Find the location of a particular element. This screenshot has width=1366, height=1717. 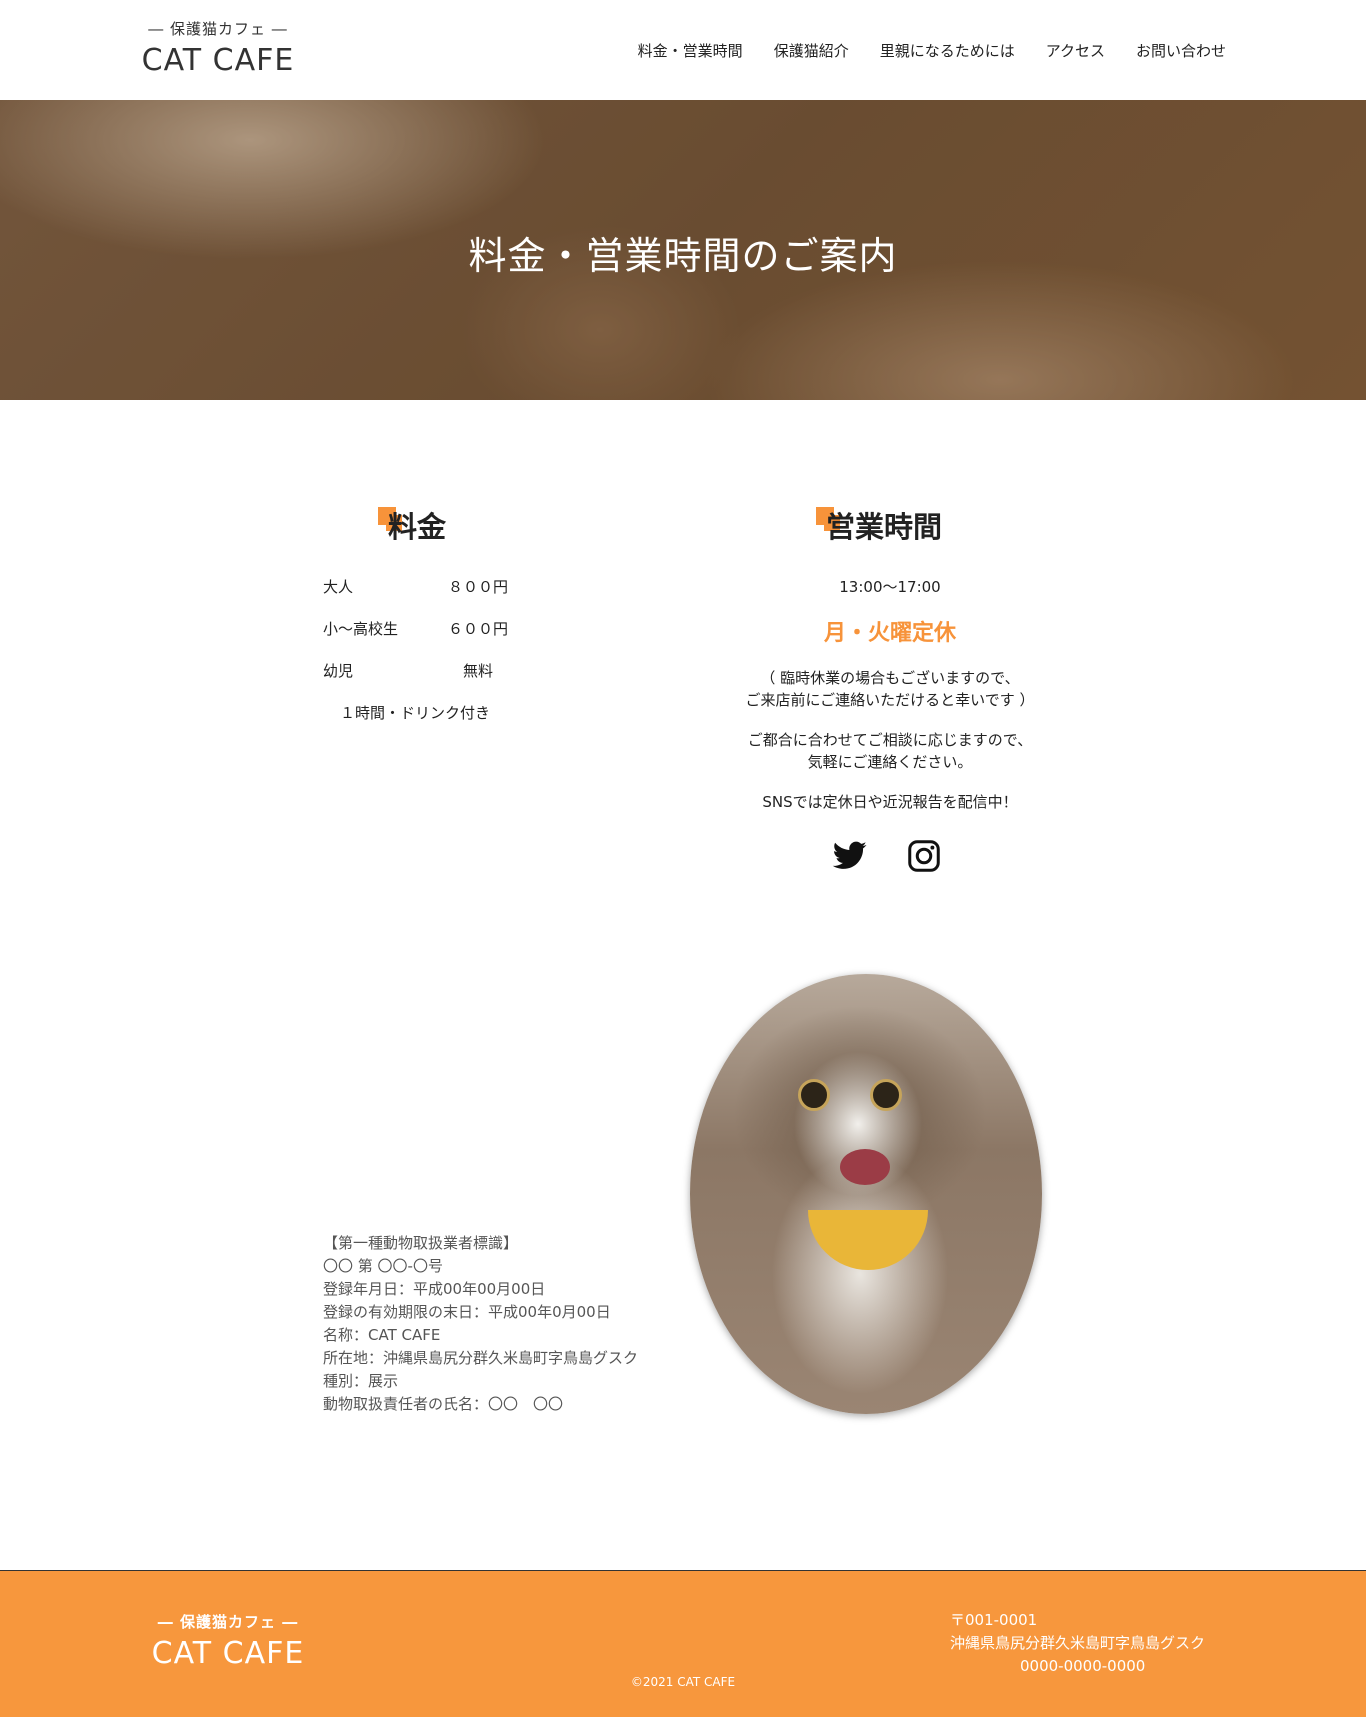

price-value: ６００円 is located at coordinates (477, 629).